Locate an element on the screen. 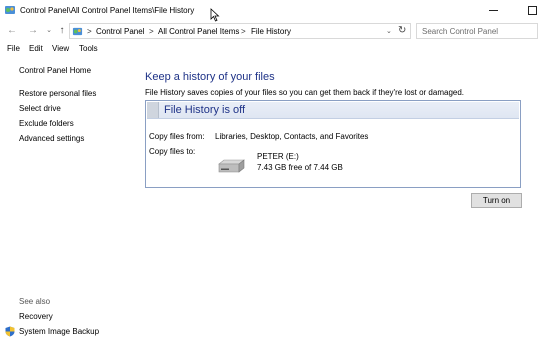 Image resolution: width=540 pixels, height=351 pixels. drive-name: PETER (E:) is located at coordinates (278, 156).